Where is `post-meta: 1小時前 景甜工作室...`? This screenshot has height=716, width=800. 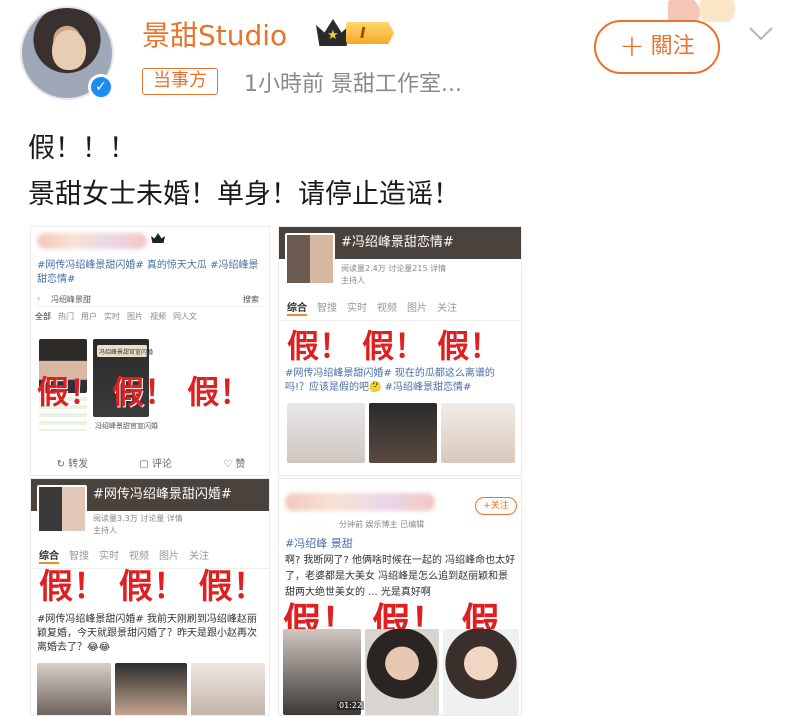 post-meta: 1小時前 景甜工作室... is located at coordinates (353, 84).